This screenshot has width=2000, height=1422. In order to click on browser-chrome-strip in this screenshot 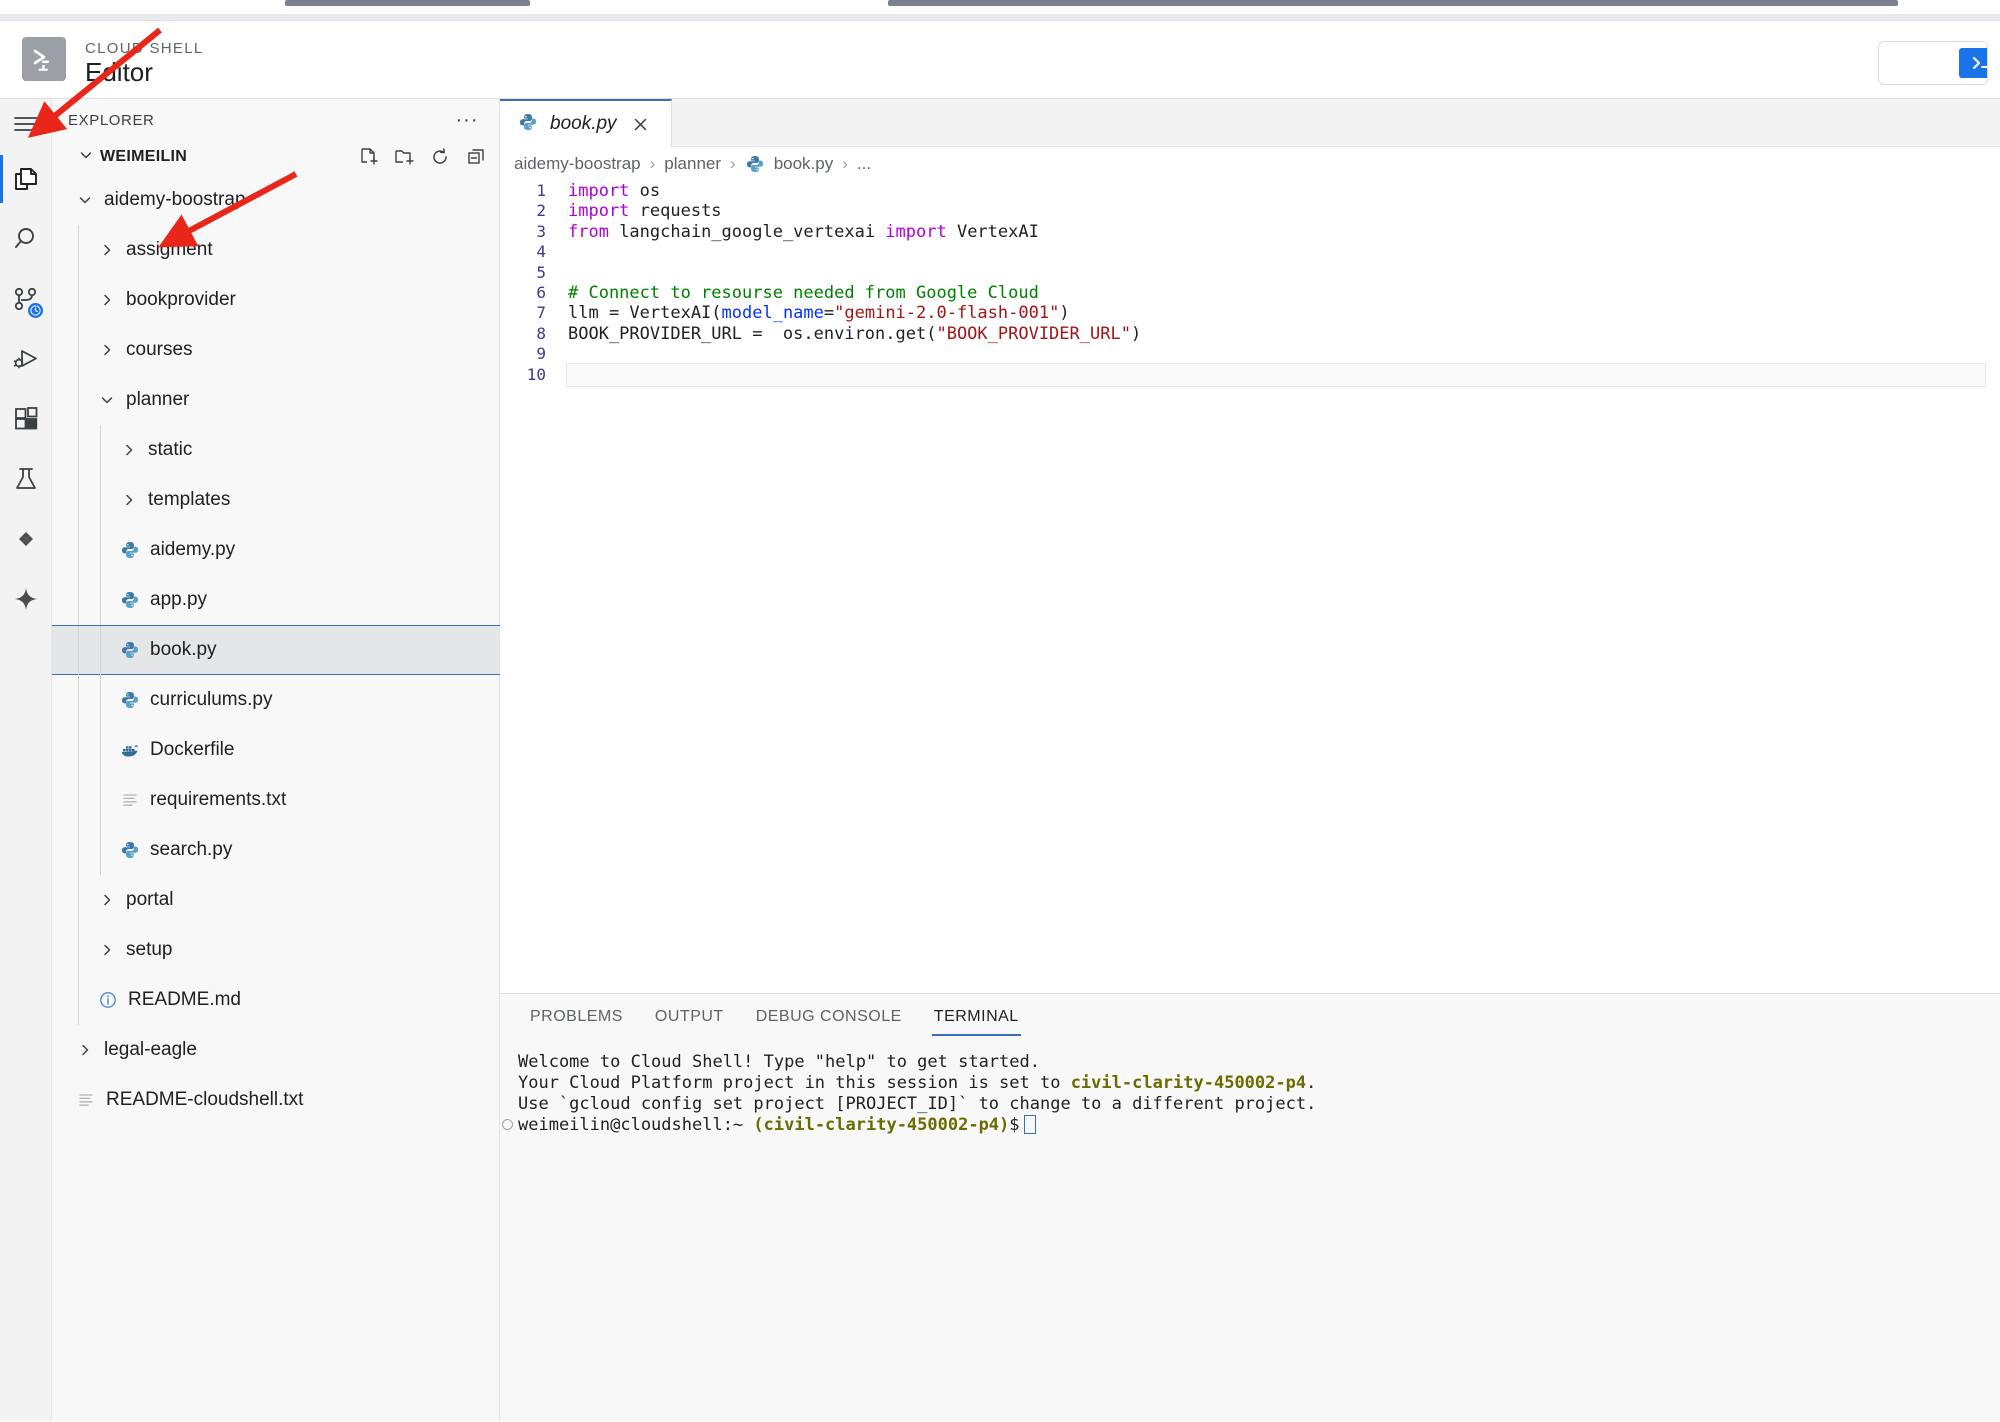, I will do `click(1000, 12)`.